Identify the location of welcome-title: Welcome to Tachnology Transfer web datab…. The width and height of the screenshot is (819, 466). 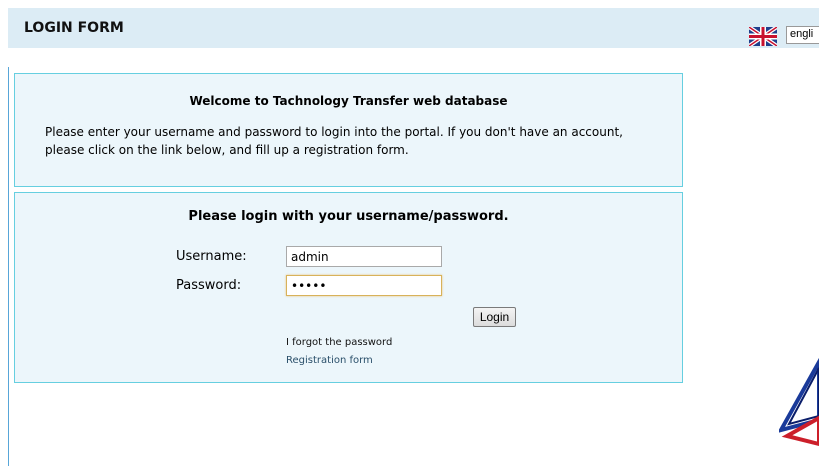
(348, 101).